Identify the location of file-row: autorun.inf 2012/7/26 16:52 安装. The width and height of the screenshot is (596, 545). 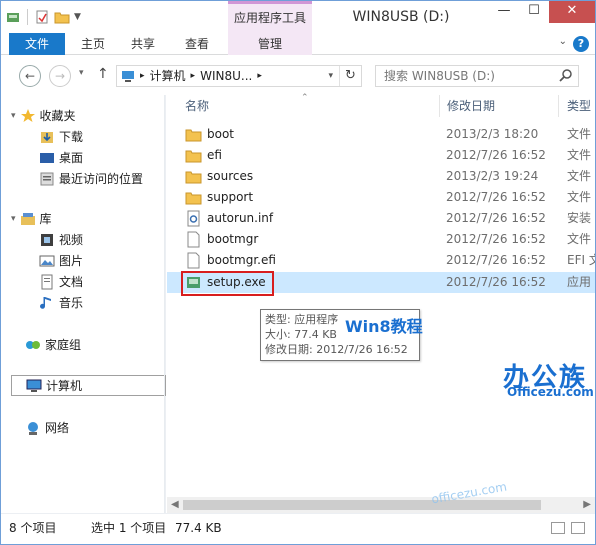
(381, 218).